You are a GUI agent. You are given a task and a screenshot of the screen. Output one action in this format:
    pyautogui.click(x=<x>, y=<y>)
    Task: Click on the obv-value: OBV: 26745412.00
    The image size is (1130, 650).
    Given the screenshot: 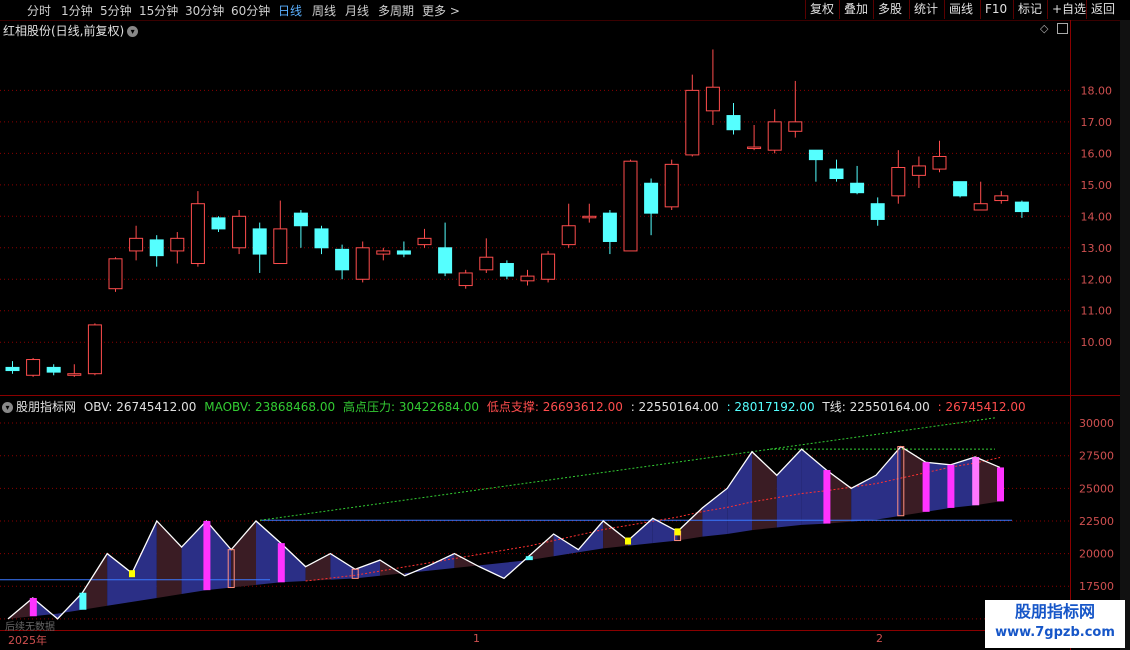 What is the action you would take?
    pyautogui.click(x=140, y=407)
    